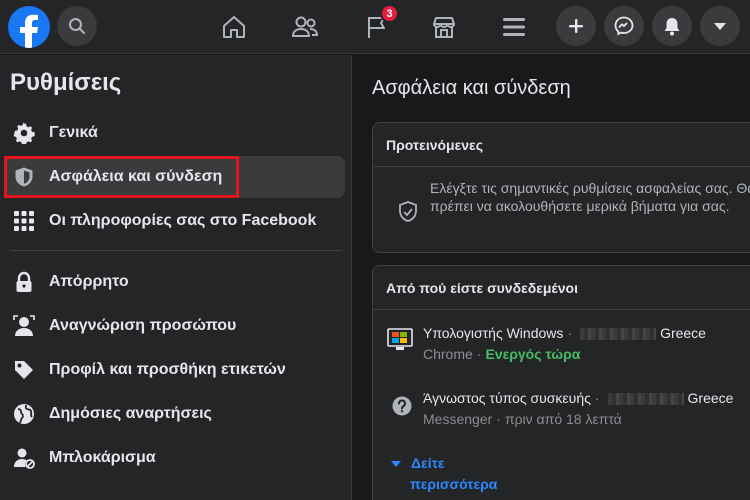 This screenshot has height=500, width=750. What do you see at coordinates (24, 221) in the screenshot?
I see `grid-icon` at bounding box center [24, 221].